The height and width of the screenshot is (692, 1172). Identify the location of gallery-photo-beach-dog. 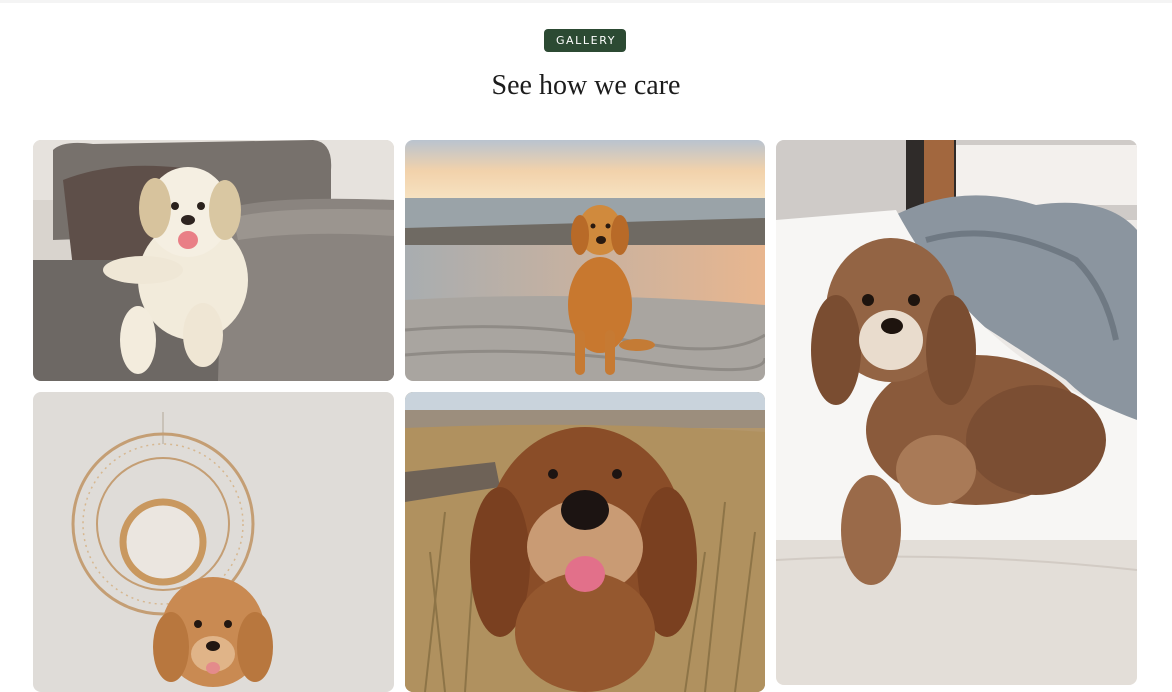
(585, 260).